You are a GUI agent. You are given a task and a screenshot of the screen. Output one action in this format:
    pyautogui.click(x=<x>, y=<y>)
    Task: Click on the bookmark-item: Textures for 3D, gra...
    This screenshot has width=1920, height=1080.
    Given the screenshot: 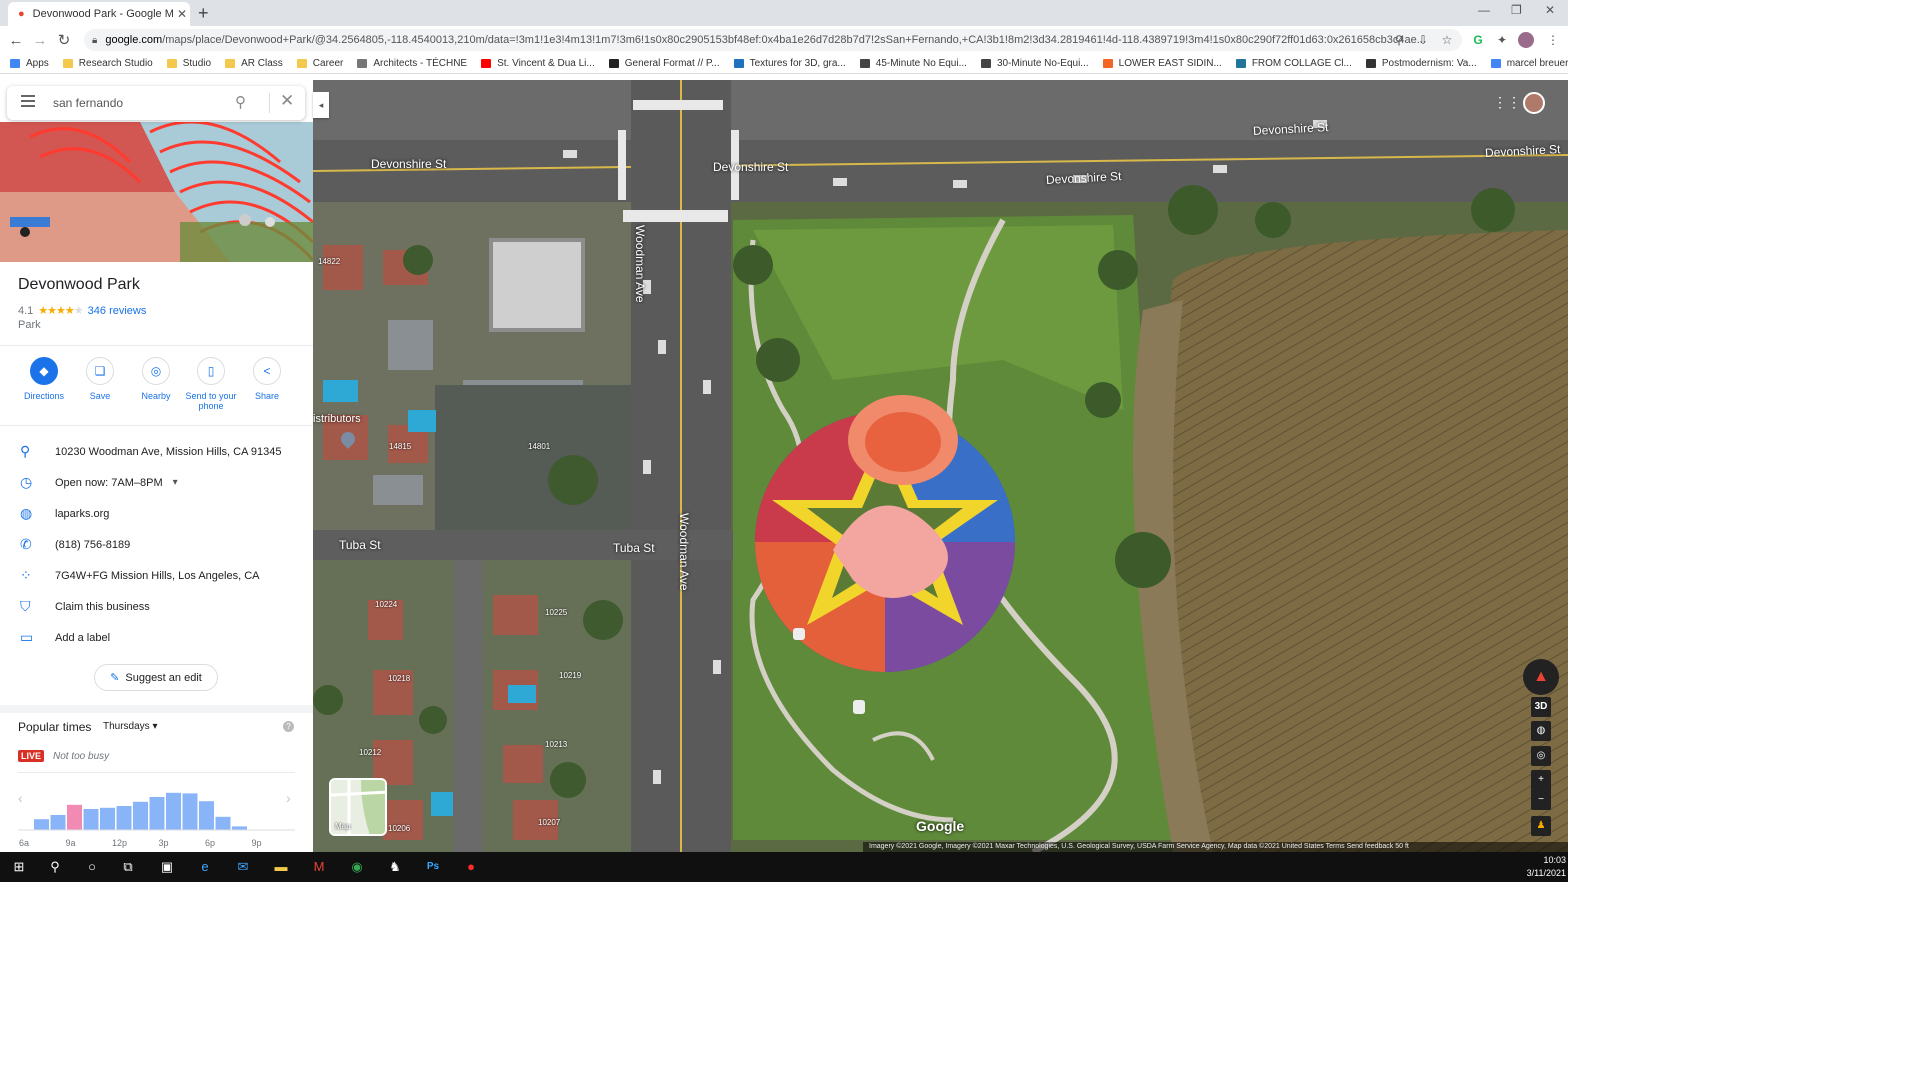 What is the action you would take?
    pyautogui.click(x=789, y=63)
    